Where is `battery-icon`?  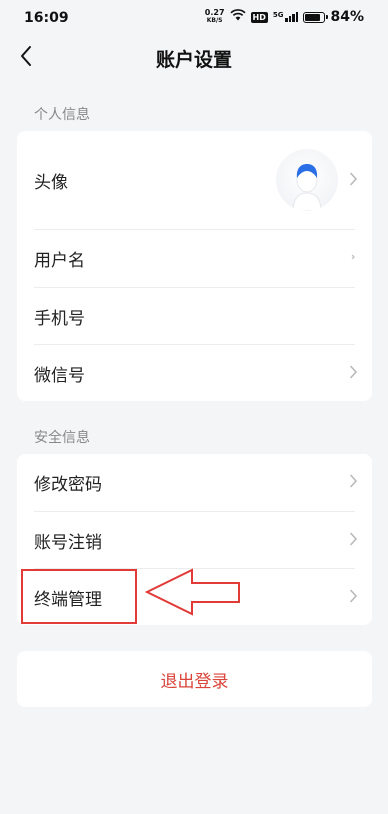 battery-icon is located at coordinates (316, 17).